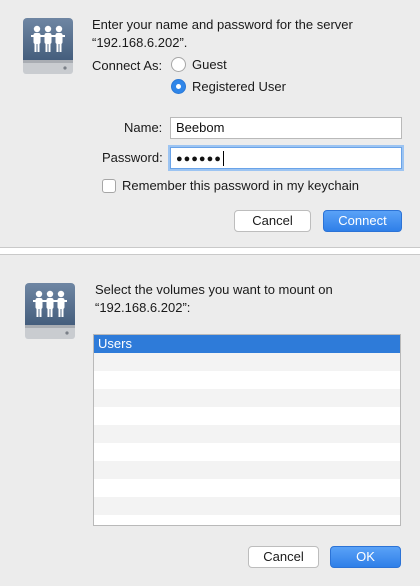  I want to click on remember-password-checkbox-row: Remember this password in my keychain, so click(230, 185).